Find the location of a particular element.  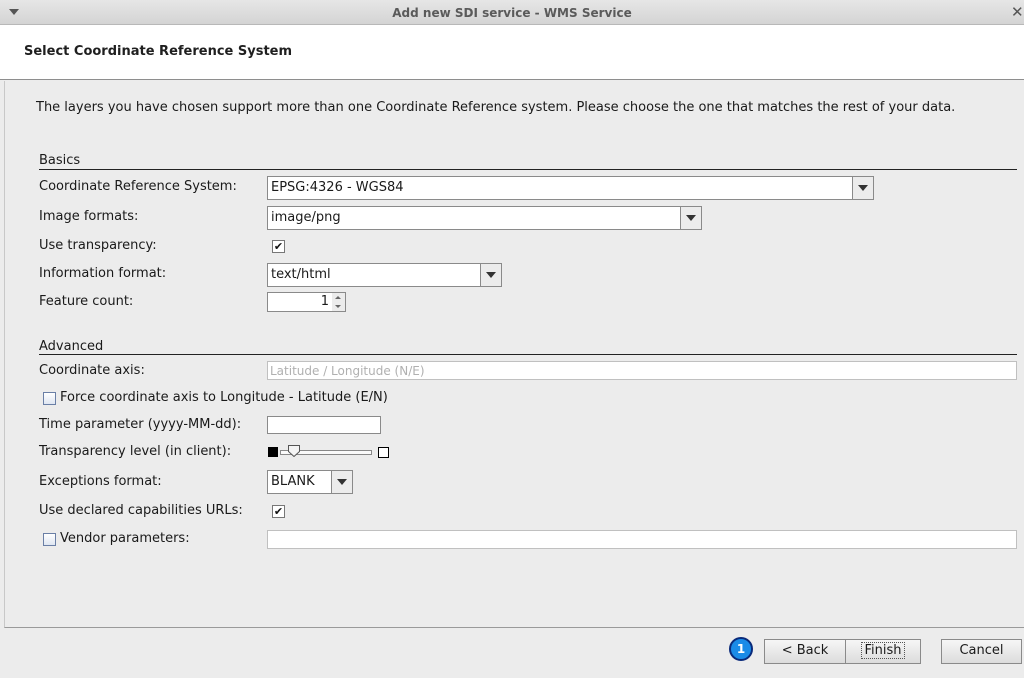

use-transparency-label: Use transparency: is located at coordinates (98, 245).